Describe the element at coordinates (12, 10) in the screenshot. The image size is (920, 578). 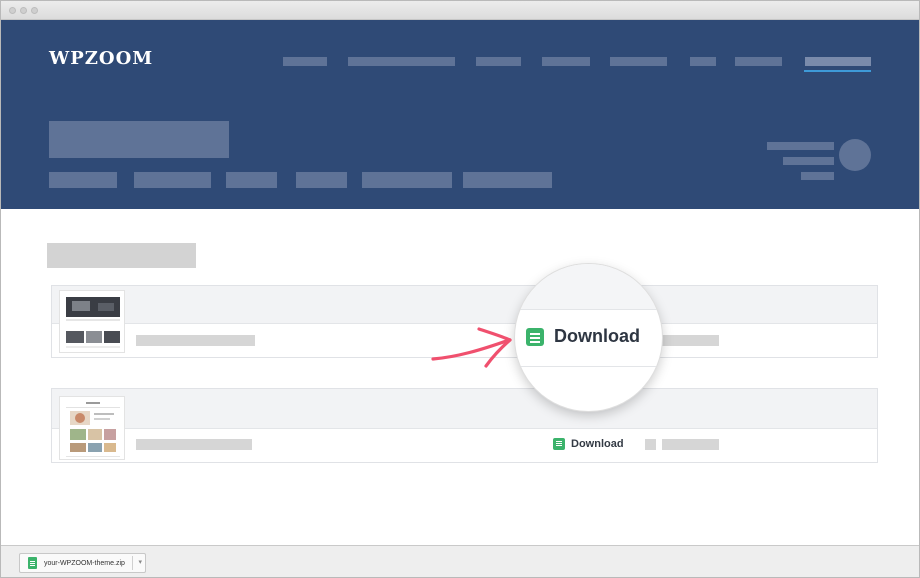
I see `close-window-button` at that location.